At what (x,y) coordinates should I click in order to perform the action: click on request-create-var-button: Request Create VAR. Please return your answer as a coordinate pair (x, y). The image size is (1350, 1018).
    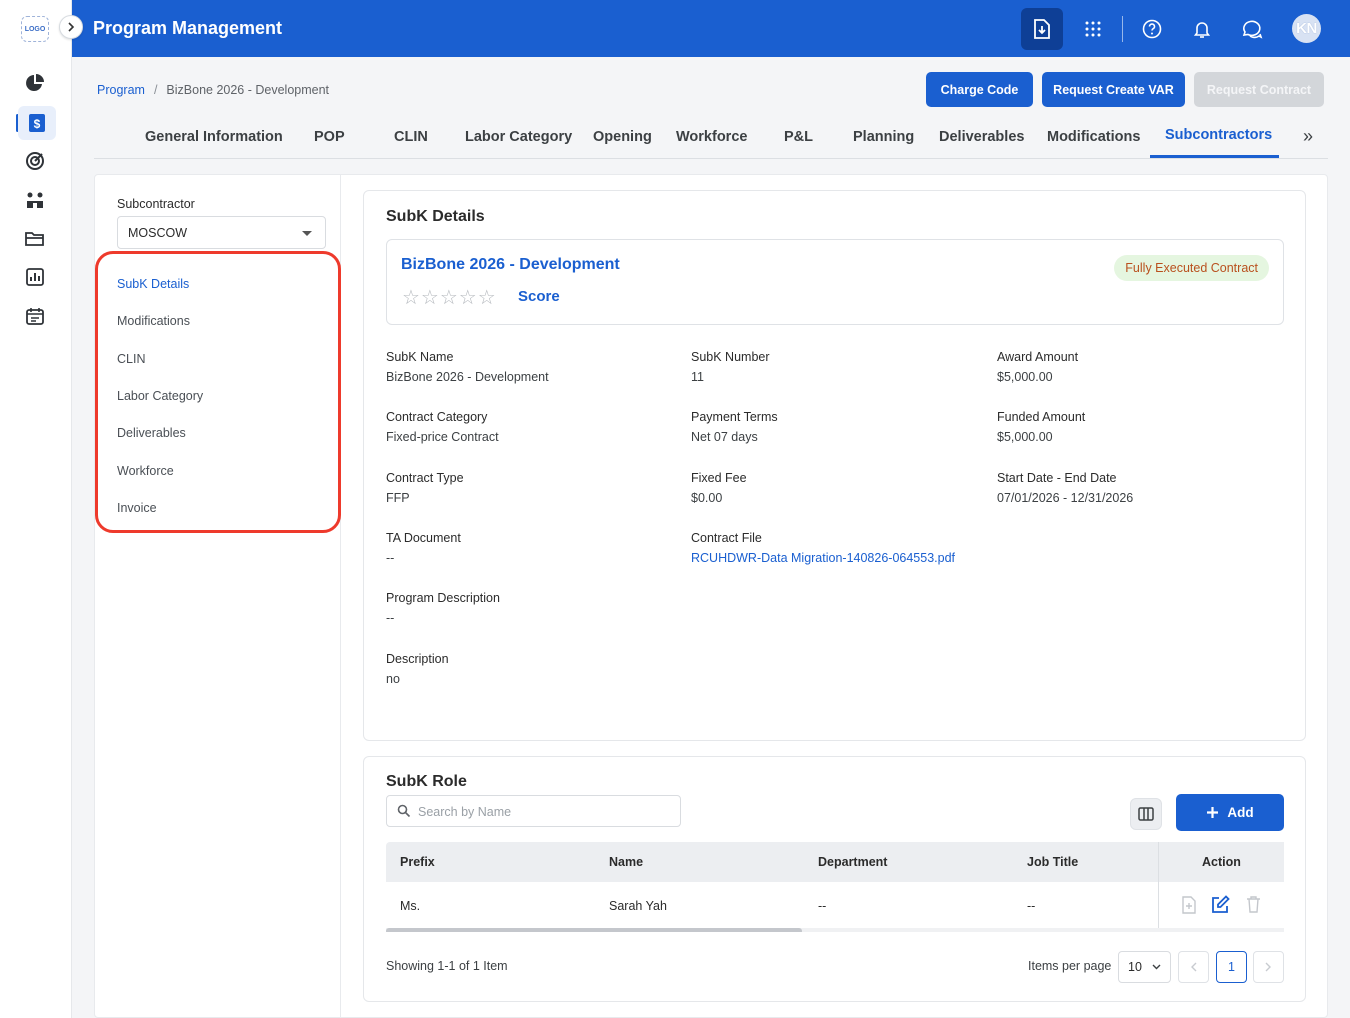
    Looking at the image, I should click on (1113, 89).